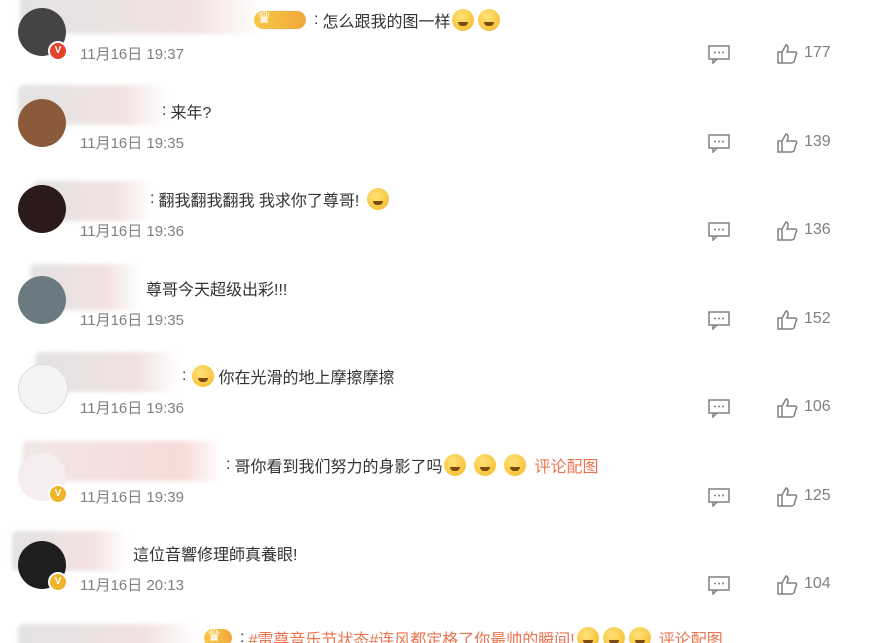 This screenshot has width=873, height=643. I want to click on comment-item: V : 哥你看到我们努力的身影了吗 评论配图 11月16日 19:39 125, so click(436, 486).